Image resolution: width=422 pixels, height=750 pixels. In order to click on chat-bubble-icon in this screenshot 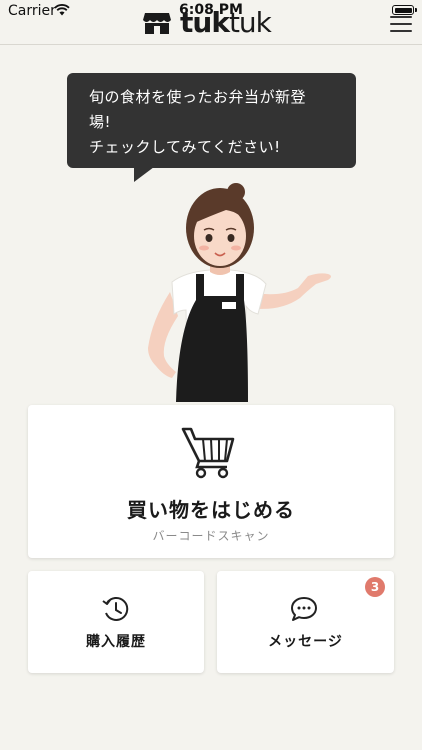, I will do `click(304, 609)`.